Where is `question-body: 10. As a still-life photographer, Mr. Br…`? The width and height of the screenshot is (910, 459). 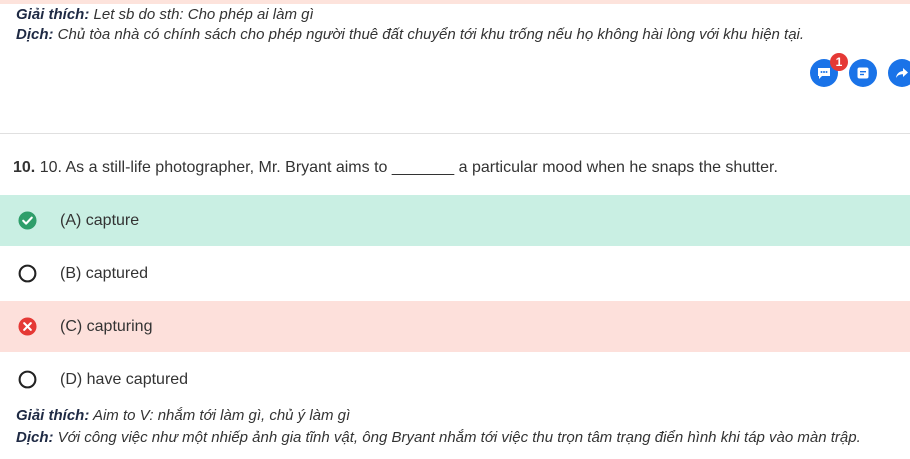 question-body: 10. As a still-life photographer, Mr. Br… is located at coordinates (408, 167).